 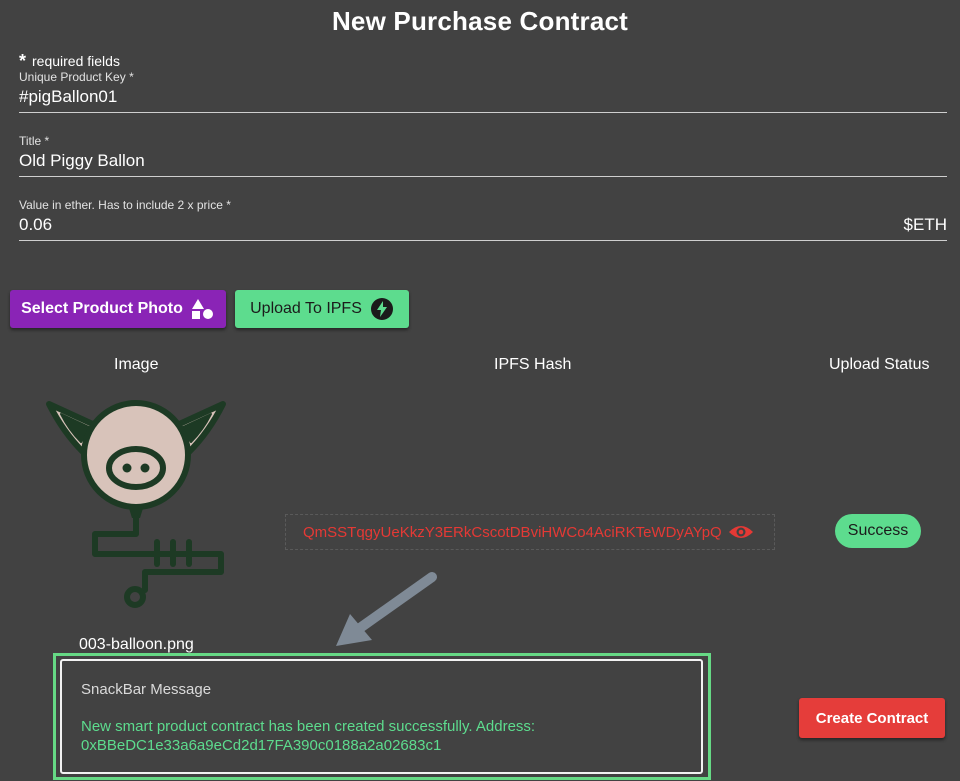 What do you see at coordinates (306, 308) in the screenshot?
I see `upload-label: Upload To IPFS` at bounding box center [306, 308].